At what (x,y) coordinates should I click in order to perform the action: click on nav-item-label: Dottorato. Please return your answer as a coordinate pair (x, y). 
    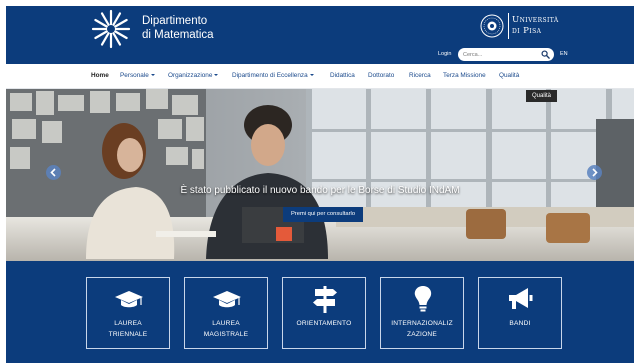
    Looking at the image, I should click on (381, 75).